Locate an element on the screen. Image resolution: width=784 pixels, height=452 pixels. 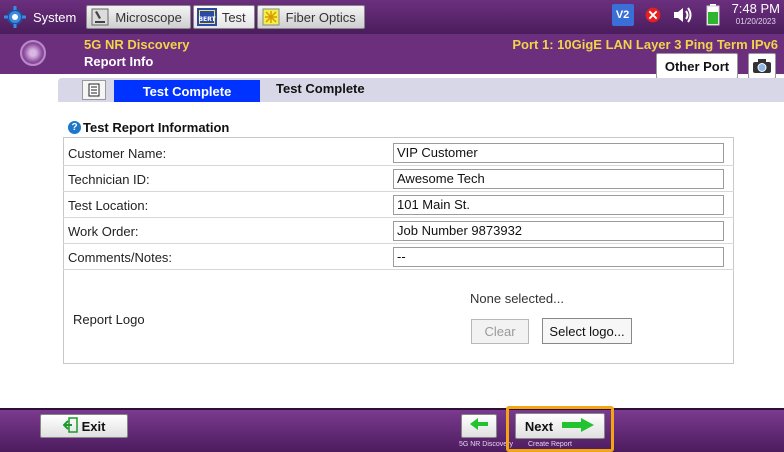
form-row-work-order: Work Order: Job Number 9873932 is located at coordinates (398, 231).